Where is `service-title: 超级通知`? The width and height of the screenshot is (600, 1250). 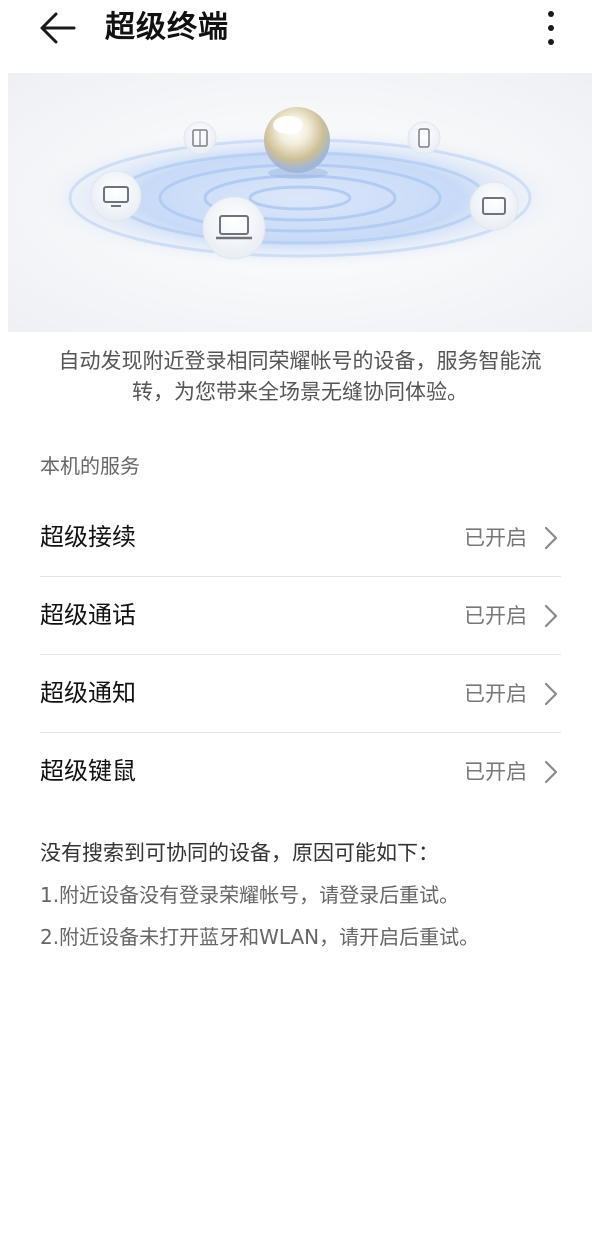
service-title: 超级通知 is located at coordinates (88, 693).